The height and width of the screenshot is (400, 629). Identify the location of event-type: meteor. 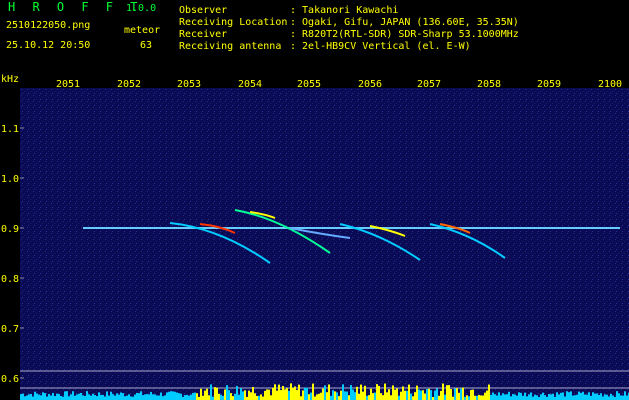
(142, 30).